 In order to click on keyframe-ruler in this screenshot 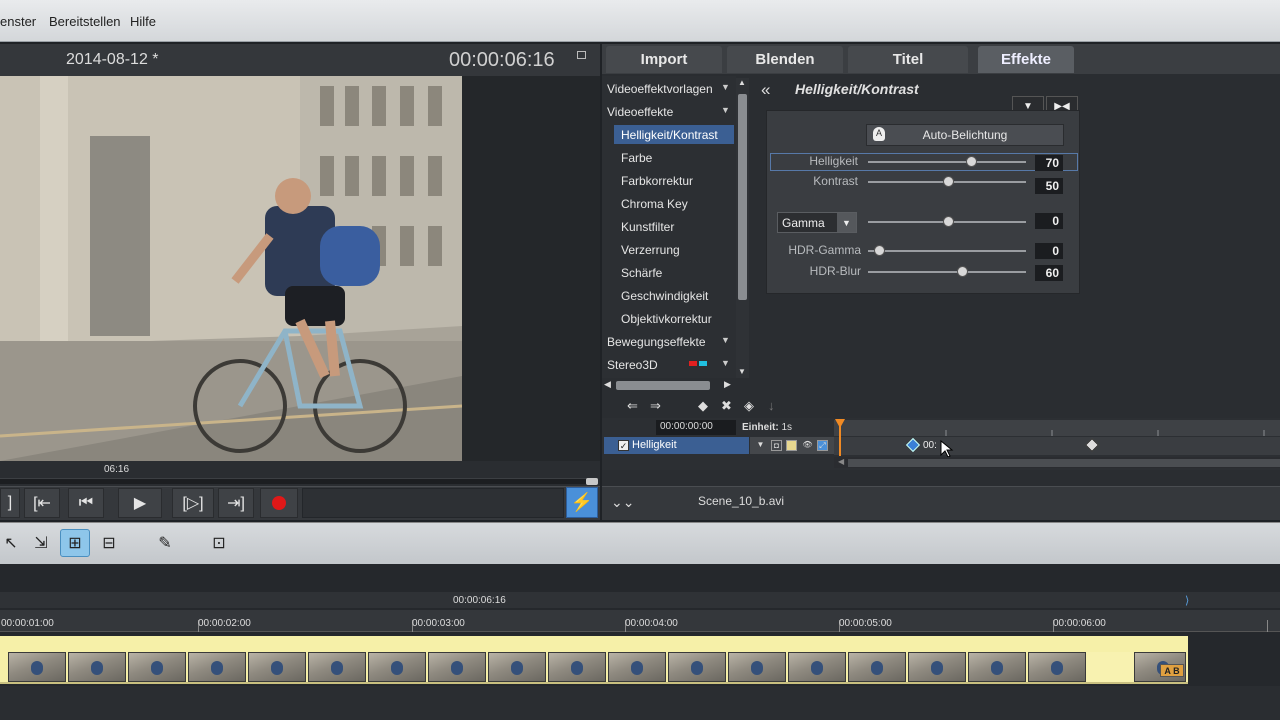, I will do `click(1057, 428)`.